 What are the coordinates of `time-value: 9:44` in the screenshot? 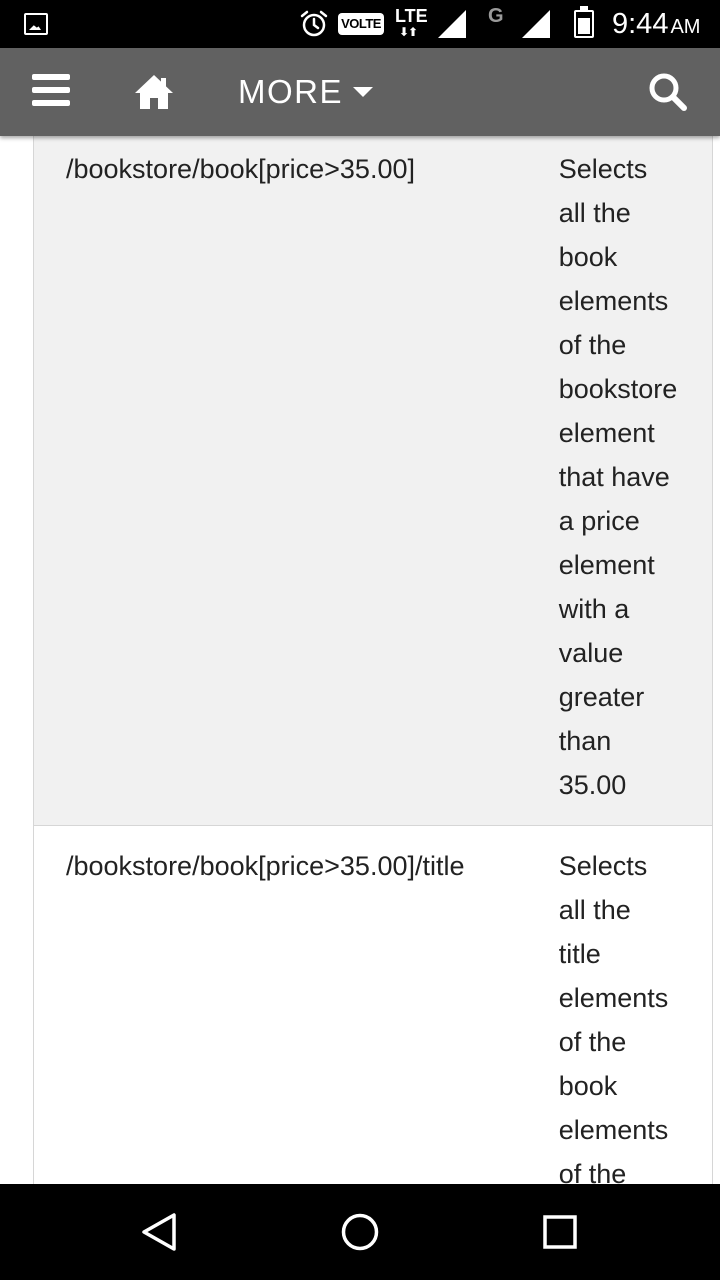 It's located at (640, 24).